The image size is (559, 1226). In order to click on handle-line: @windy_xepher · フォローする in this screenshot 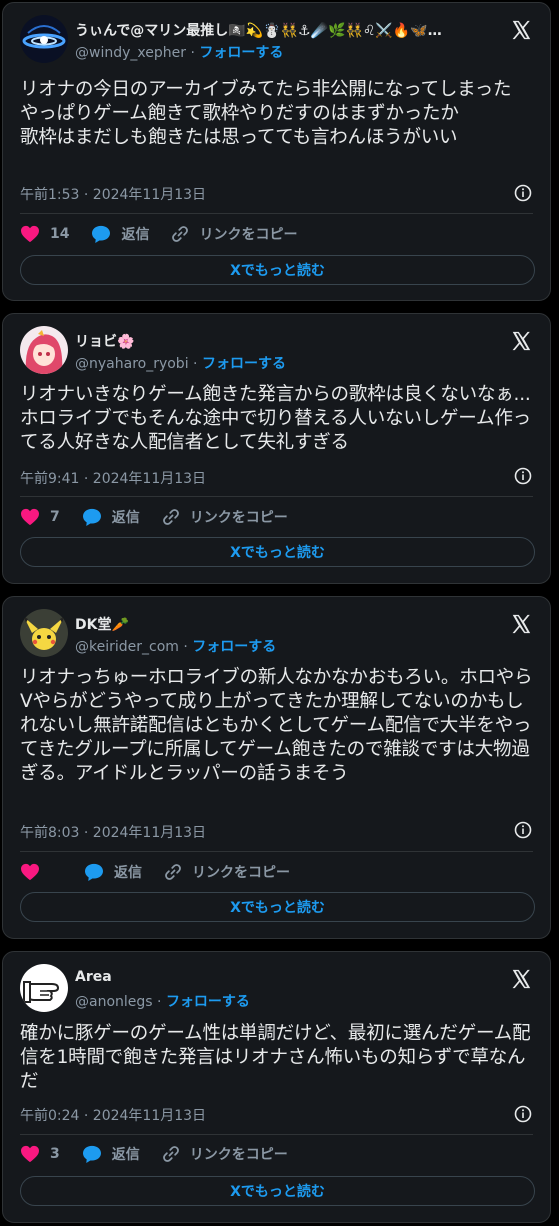, I will do `click(179, 52)`.